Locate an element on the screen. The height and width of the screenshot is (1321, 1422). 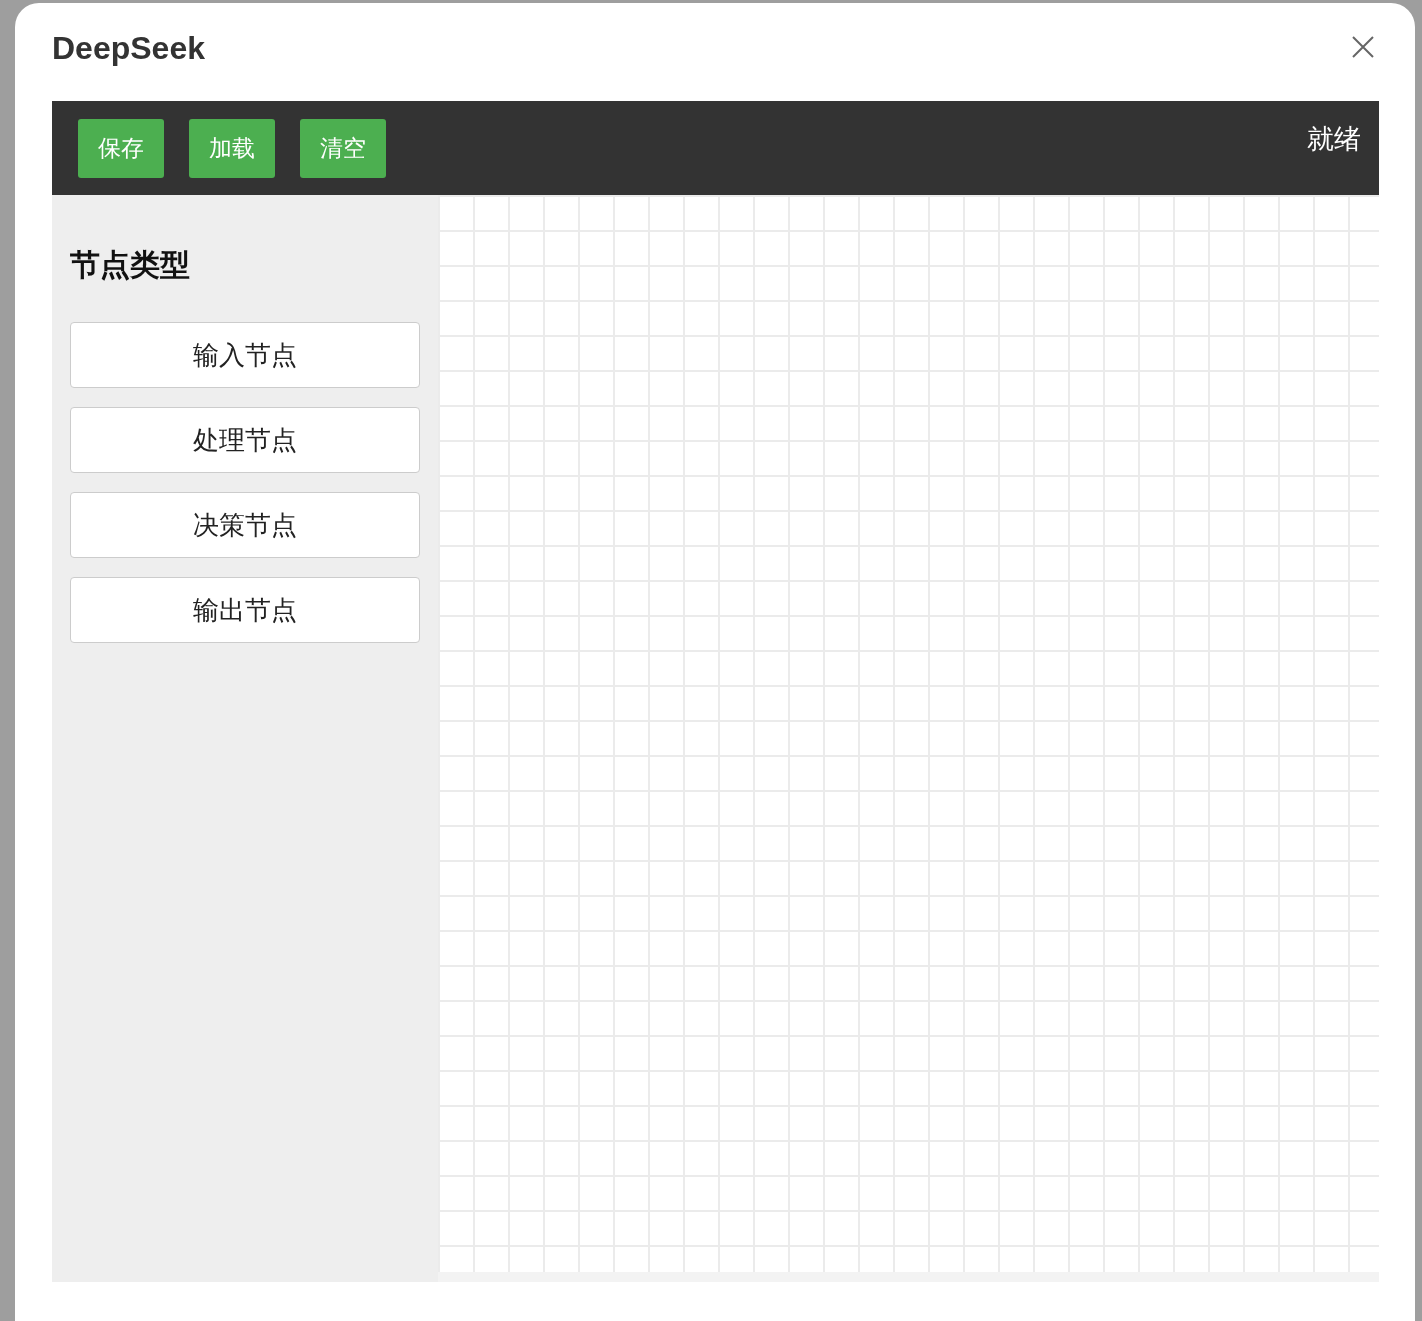
node-type-button: 处理节点 is located at coordinates (245, 440).